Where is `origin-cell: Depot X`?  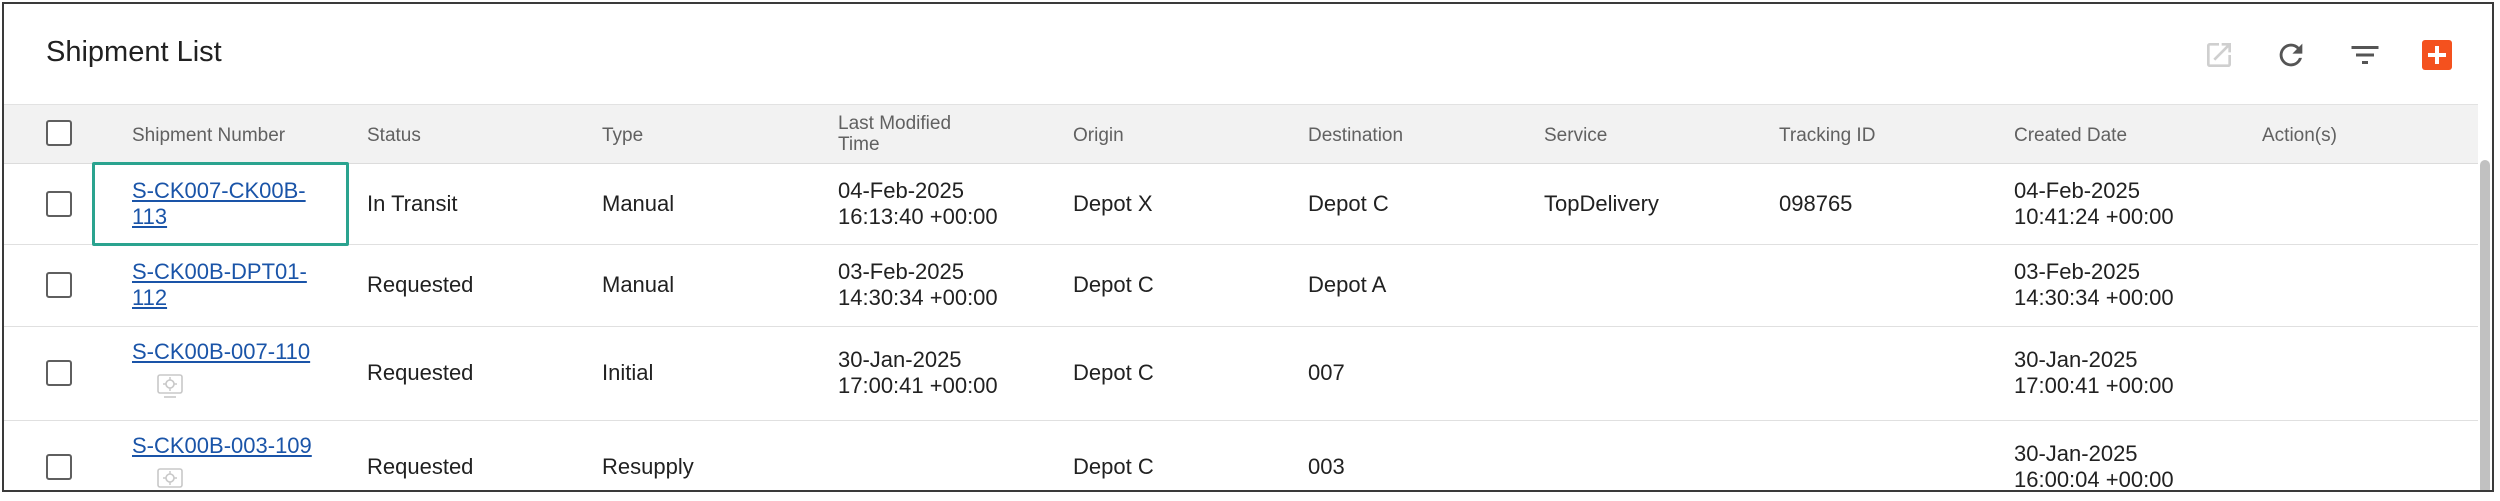 origin-cell: Depot X is located at coordinates (1113, 203).